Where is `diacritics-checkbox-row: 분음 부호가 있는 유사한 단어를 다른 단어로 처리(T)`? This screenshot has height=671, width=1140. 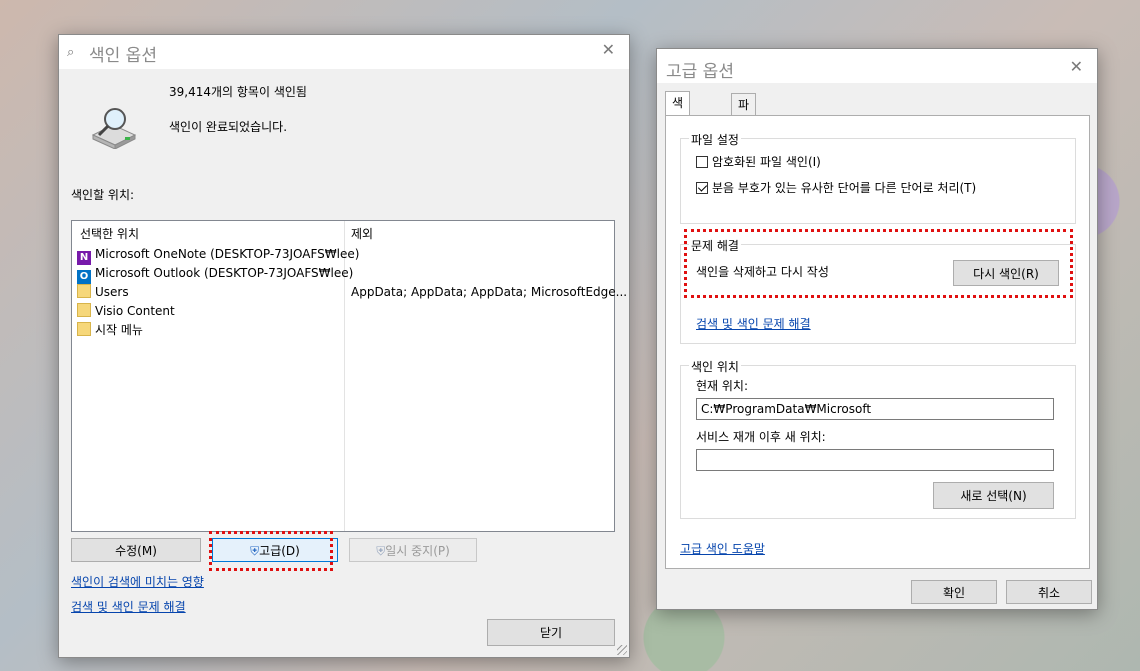 diacritics-checkbox-row: 분음 부호가 있는 유사한 단어를 다른 단어로 처리(T) is located at coordinates (836, 187).